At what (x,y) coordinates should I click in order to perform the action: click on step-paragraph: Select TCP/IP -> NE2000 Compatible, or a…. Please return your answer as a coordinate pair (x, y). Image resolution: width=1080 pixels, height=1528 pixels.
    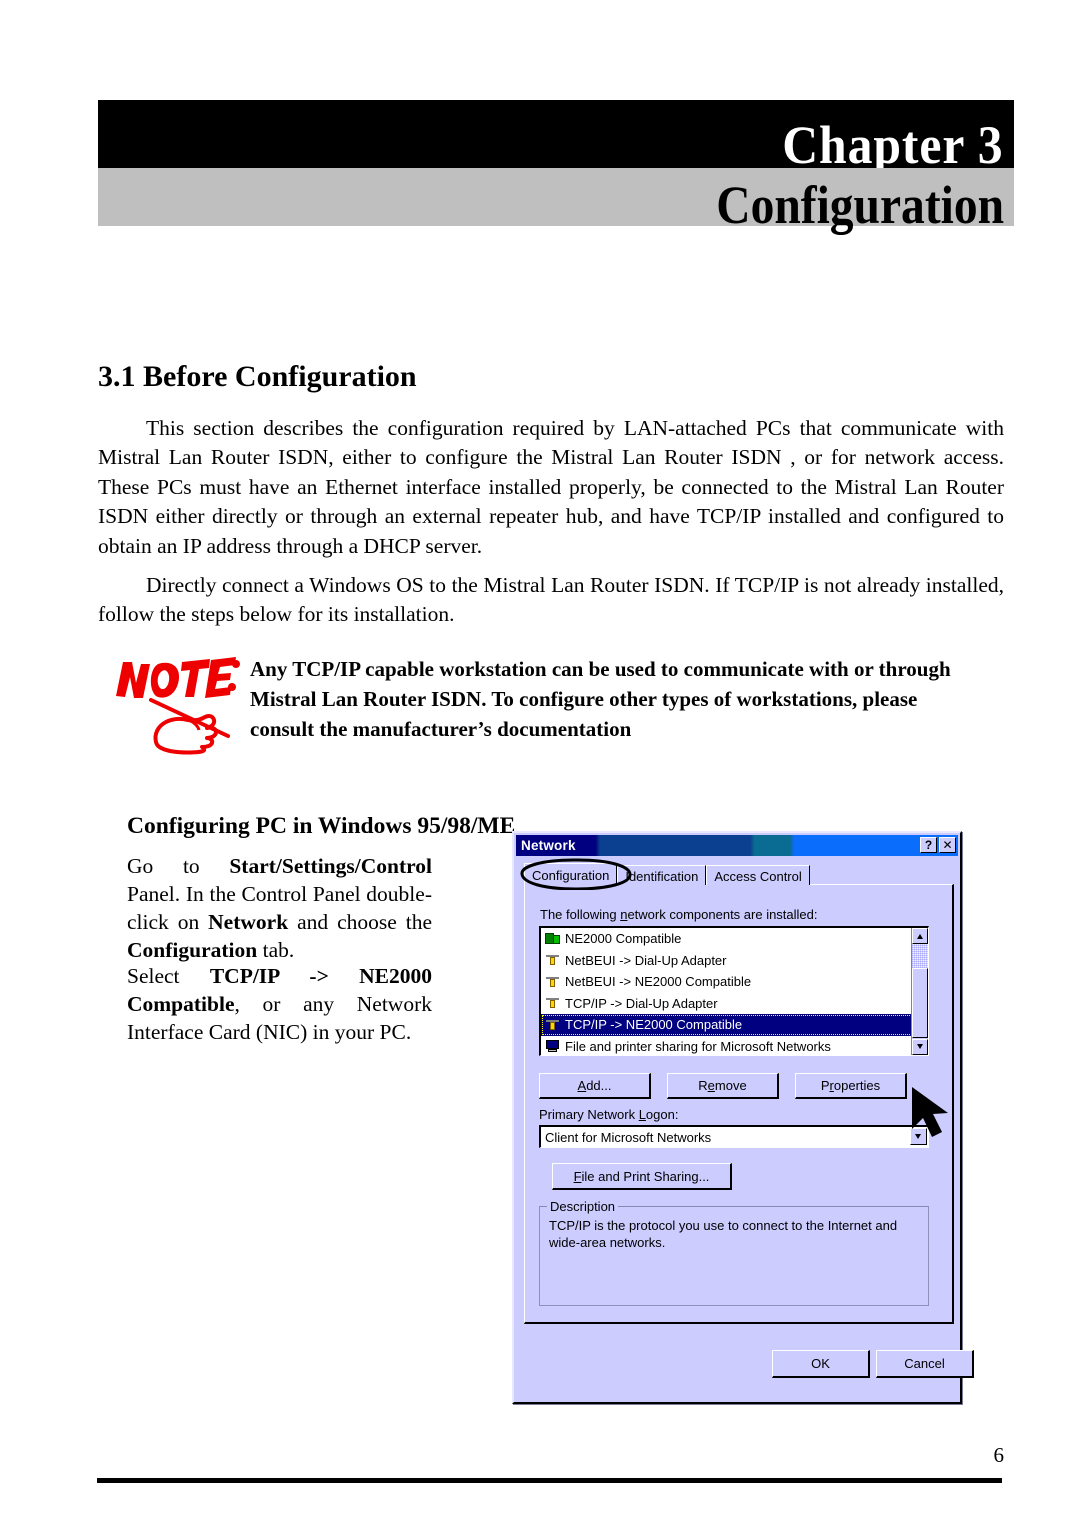
    Looking at the image, I should click on (279, 1004).